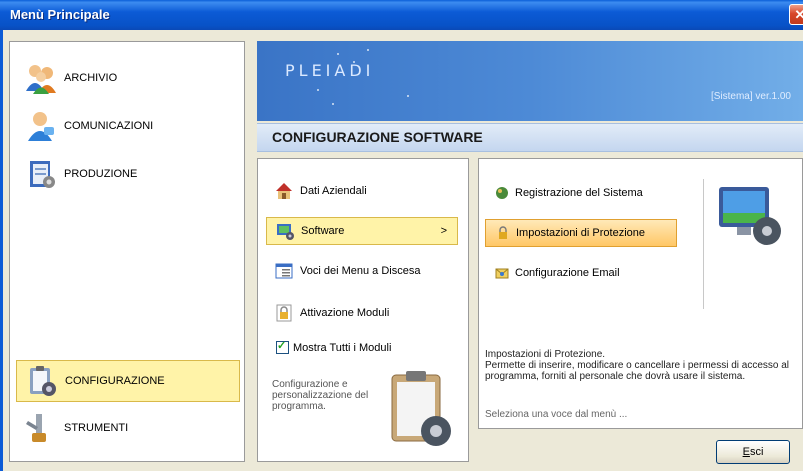 The height and width of the screenshot is (471, 803). I want to click on submenu-item-label: Registrazione del Sistema, so click(579, 193).